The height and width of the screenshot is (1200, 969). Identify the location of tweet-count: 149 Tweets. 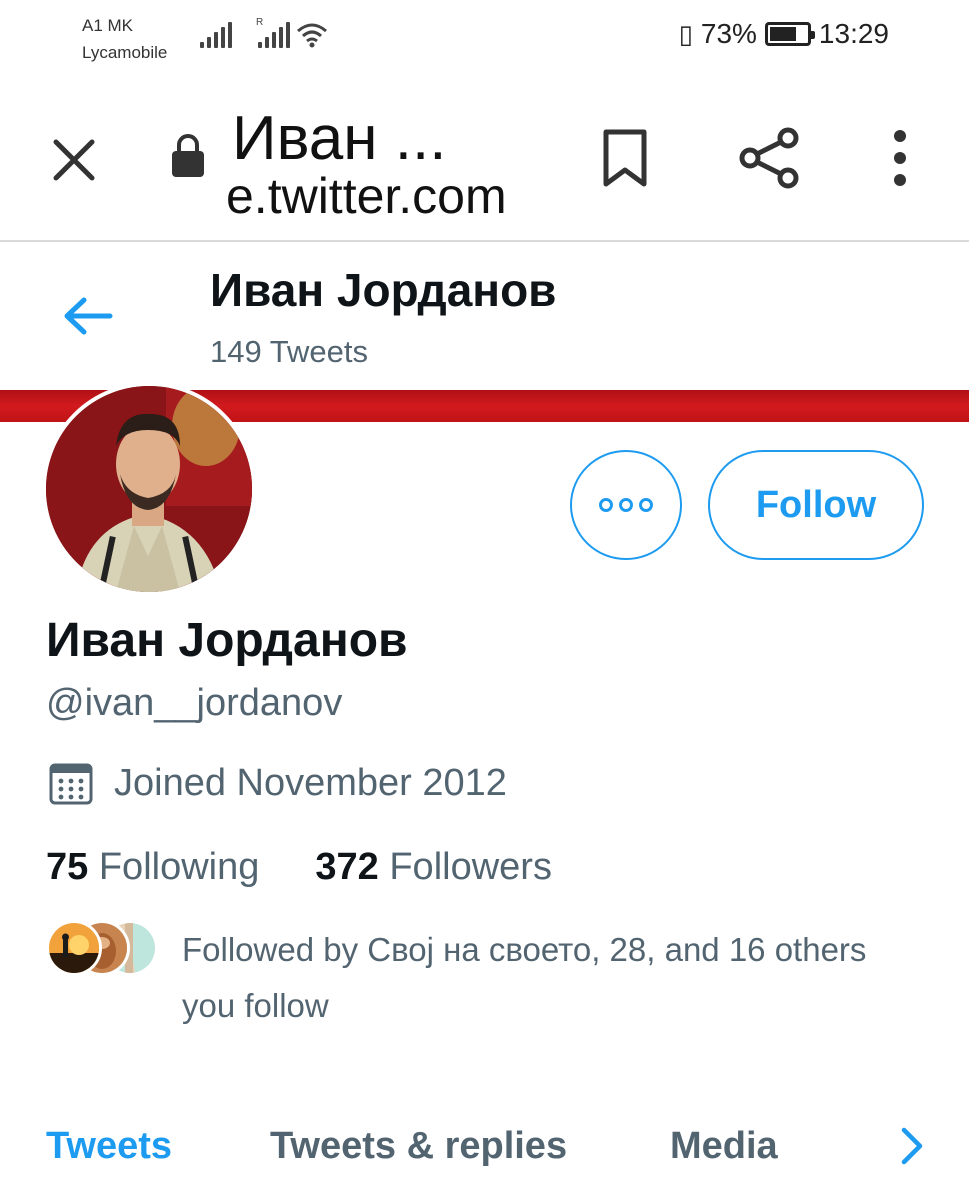
(289, 351).